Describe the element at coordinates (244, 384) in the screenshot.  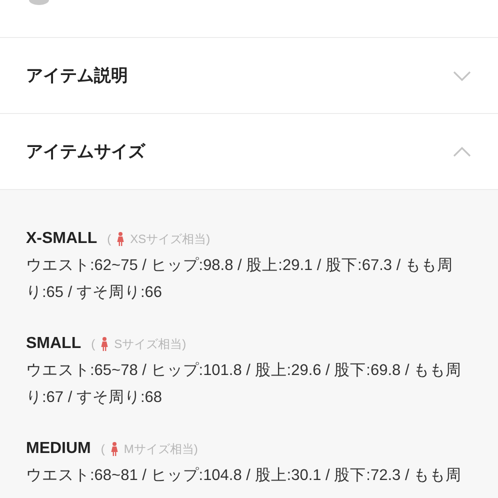
I see `size-measurements: ウエスト:65~78 / ヒップ:101.8 / 股上:29.6 / 股下:69.8 / もも周り:67 / すそ周り:68` at that location.